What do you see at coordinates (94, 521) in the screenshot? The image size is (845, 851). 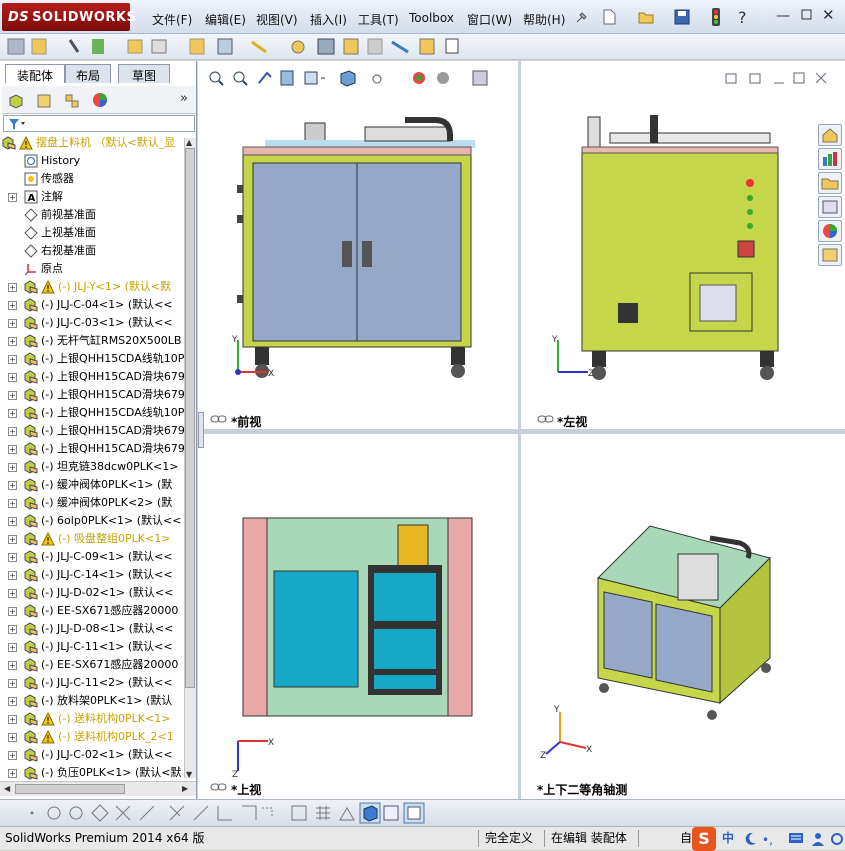 I see `tree-item-component: + (-) 6olp0PLK<1> (默认<<` at bounding box center [94, 521].